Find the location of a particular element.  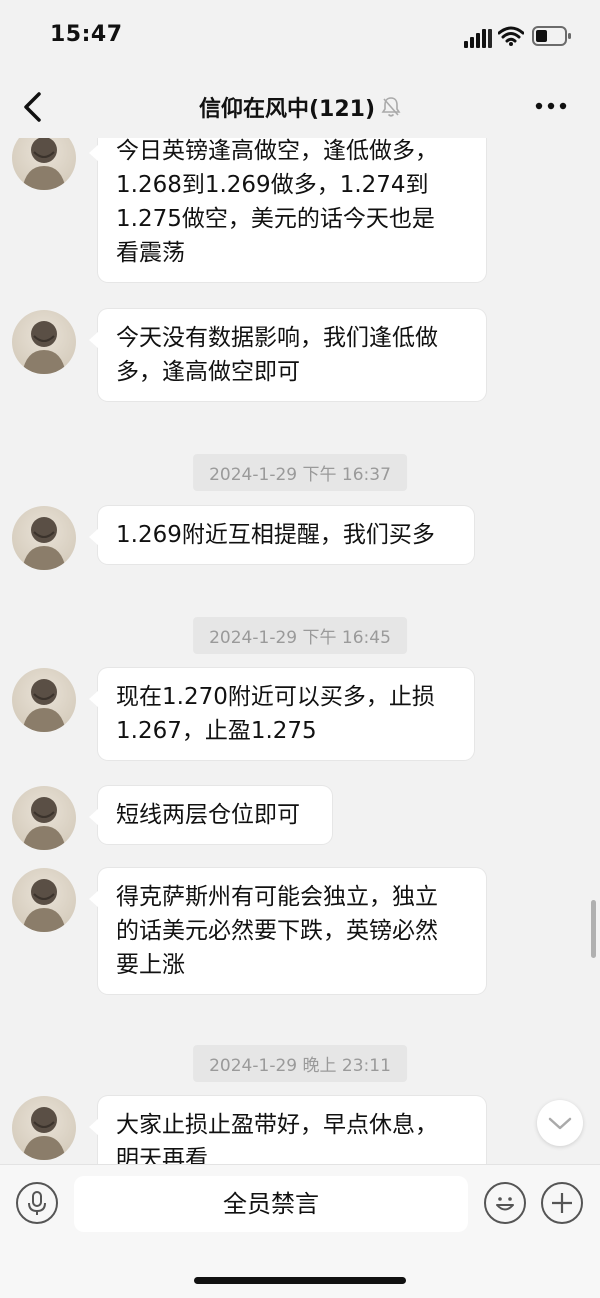

message-text-line: 短线两层仓位即可 is located at coordinates (208, 815).